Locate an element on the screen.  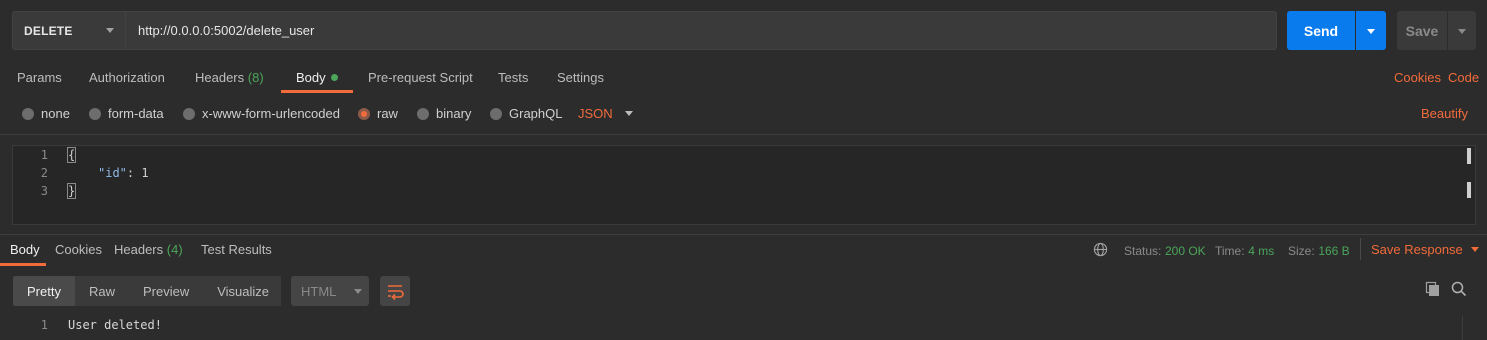
response-tab-body: Body is located at coordinates (25, 249).